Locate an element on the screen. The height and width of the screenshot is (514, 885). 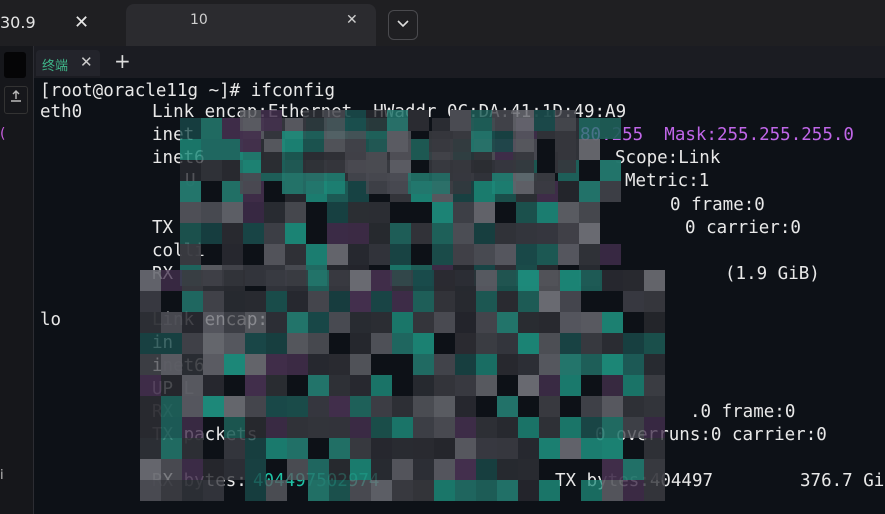
tab-list-dropdown-button is located at coordinates (403, 25).